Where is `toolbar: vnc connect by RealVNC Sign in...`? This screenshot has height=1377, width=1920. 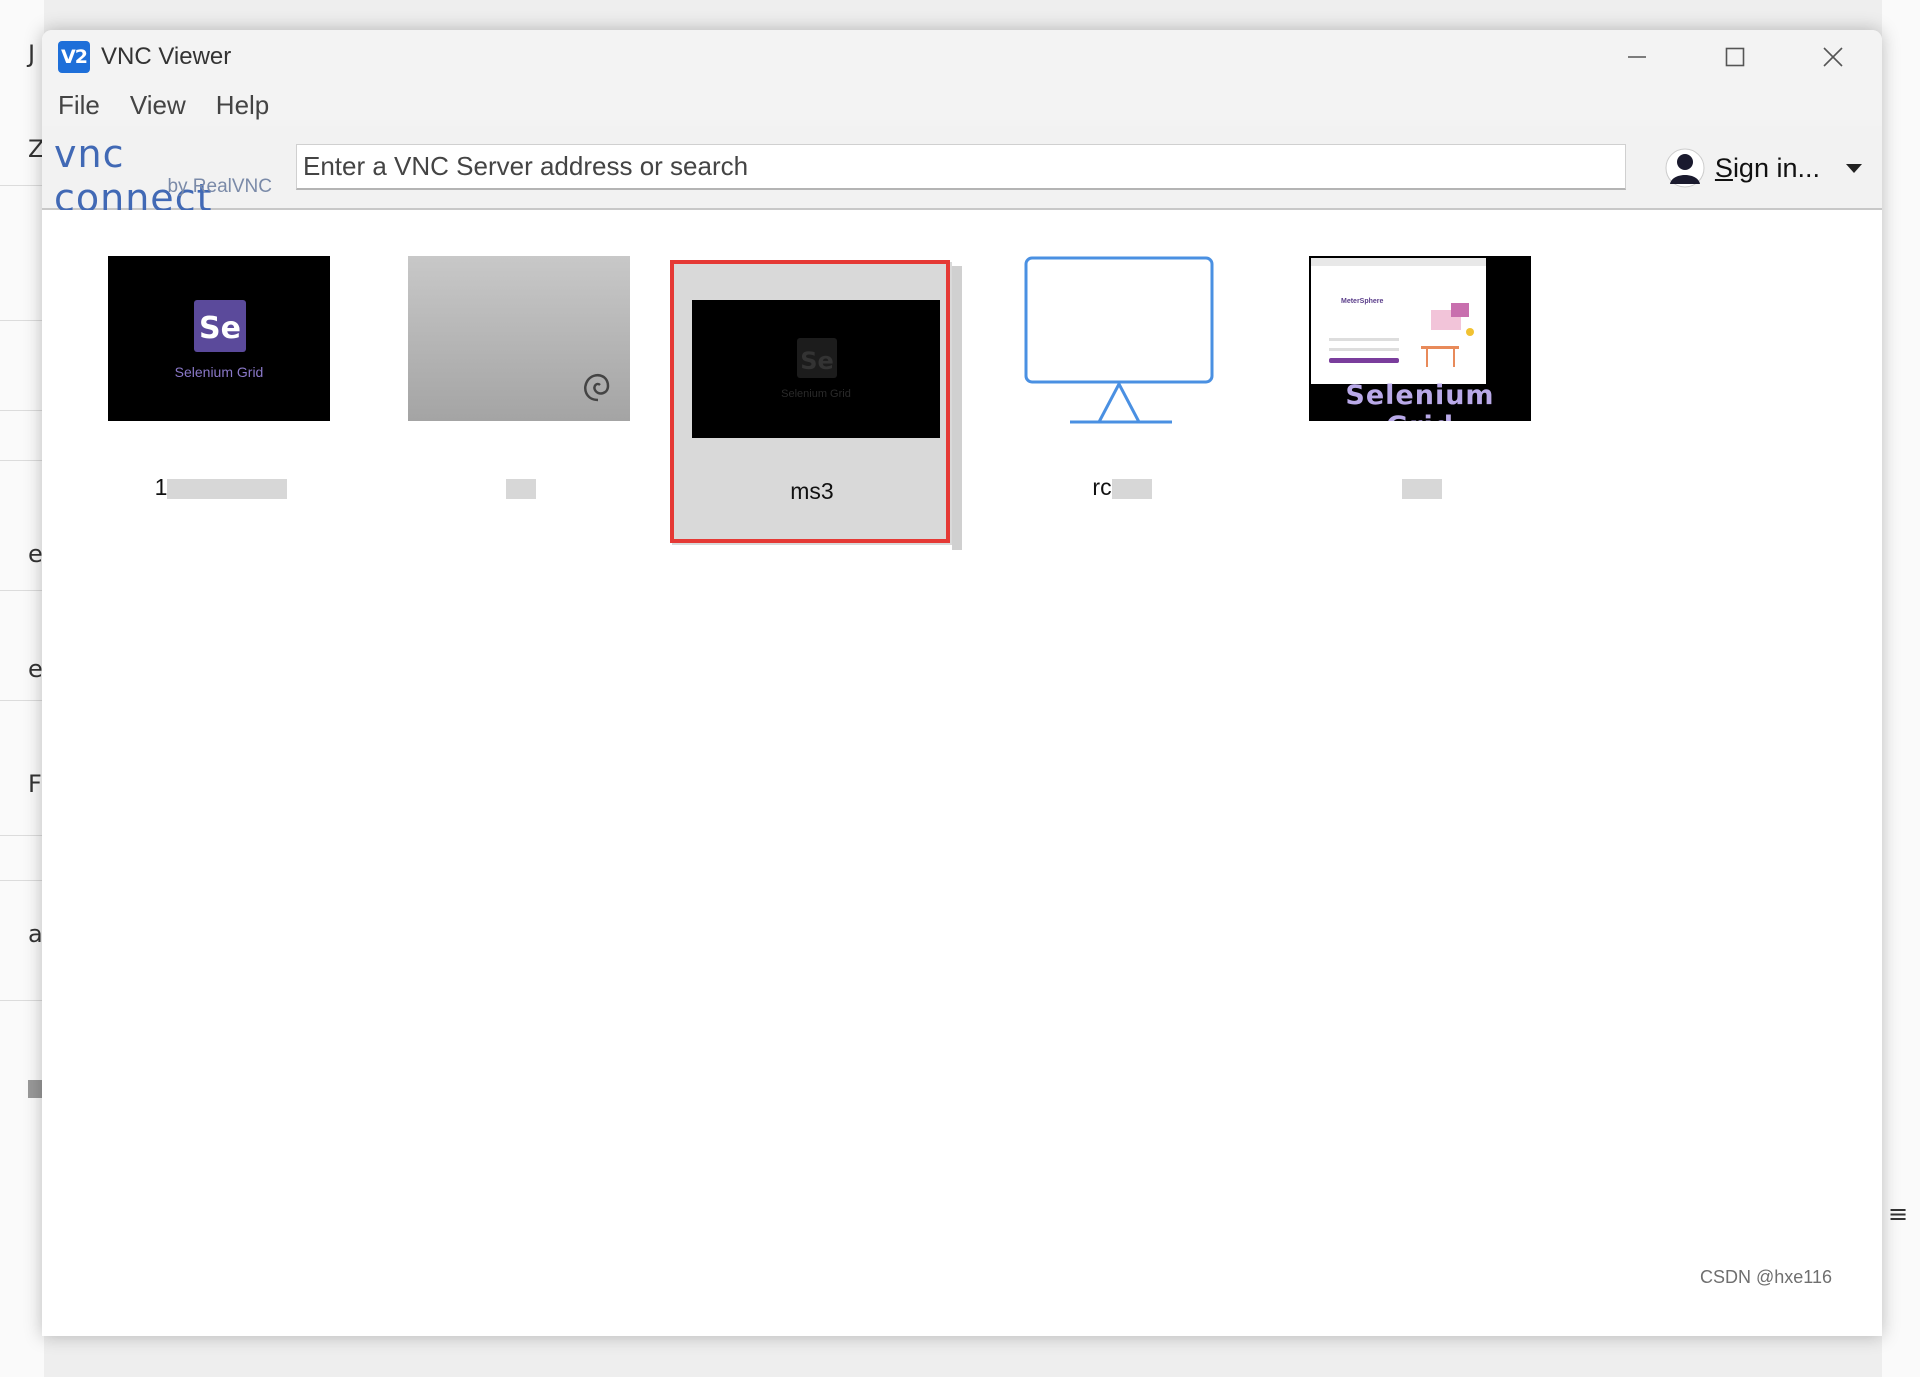 toolbar: vnc connect by RealVNC Sign in... is located at coordinates (962, 173).